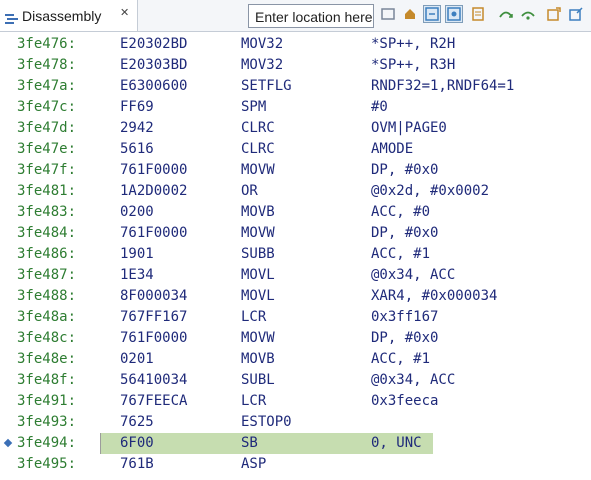 The image size is (591, 480). Describe the element at coordinates (295, 422) in the screenshot. I see `instruction-row: 3fe493: 7625 ESTOP0` at that location.